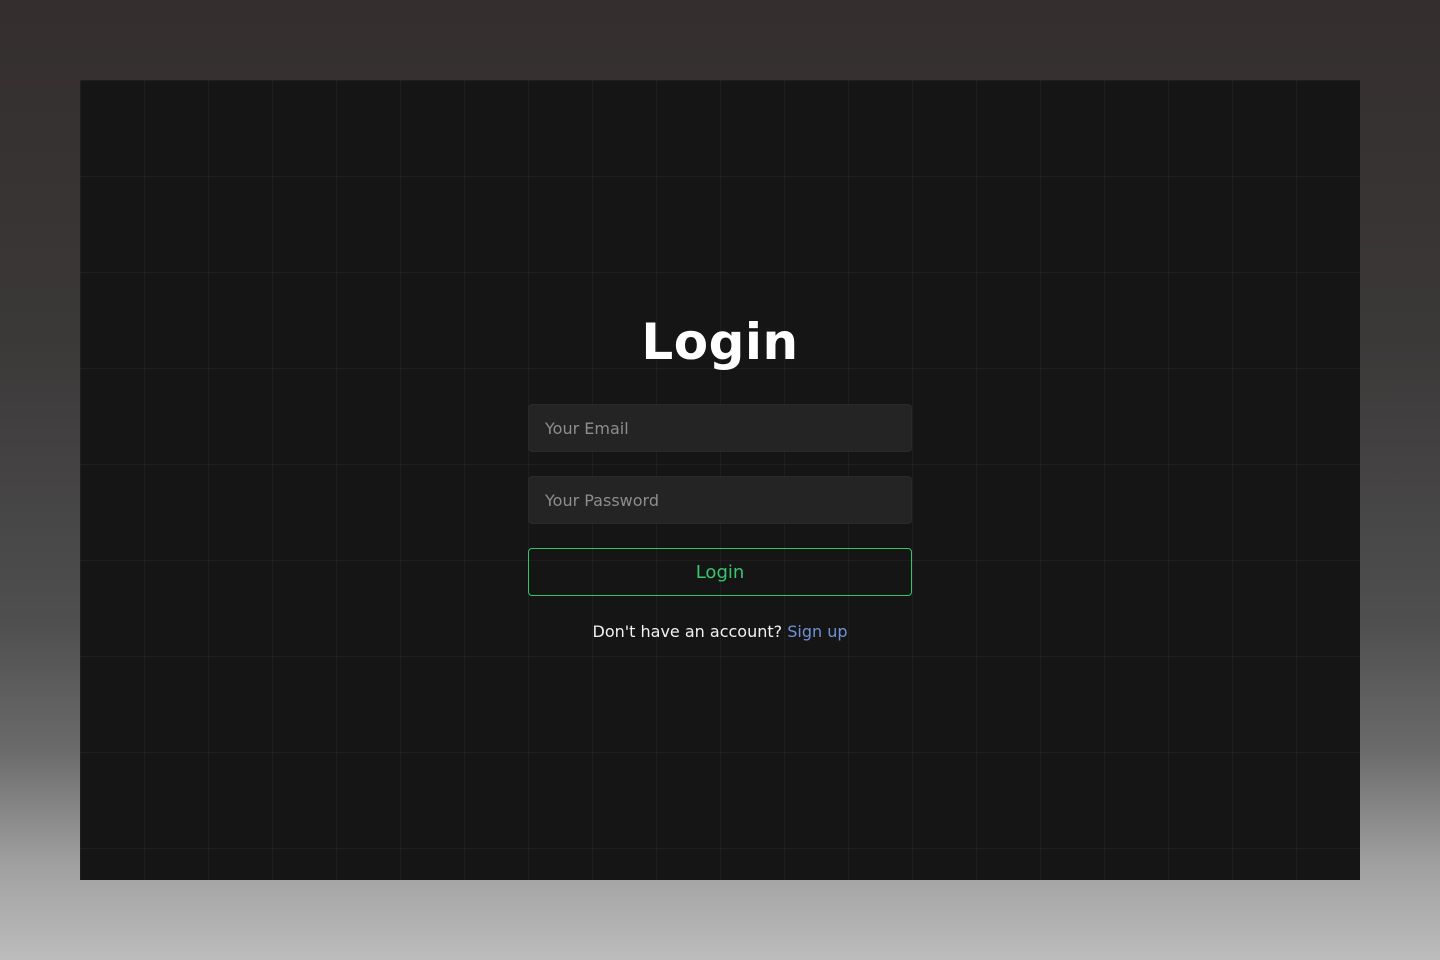 The width and height of the screenshot is (1440, 960). Describe the element at coordinates (817, 631) in the screenshot. I see `signup-link: Sign up` at that location.